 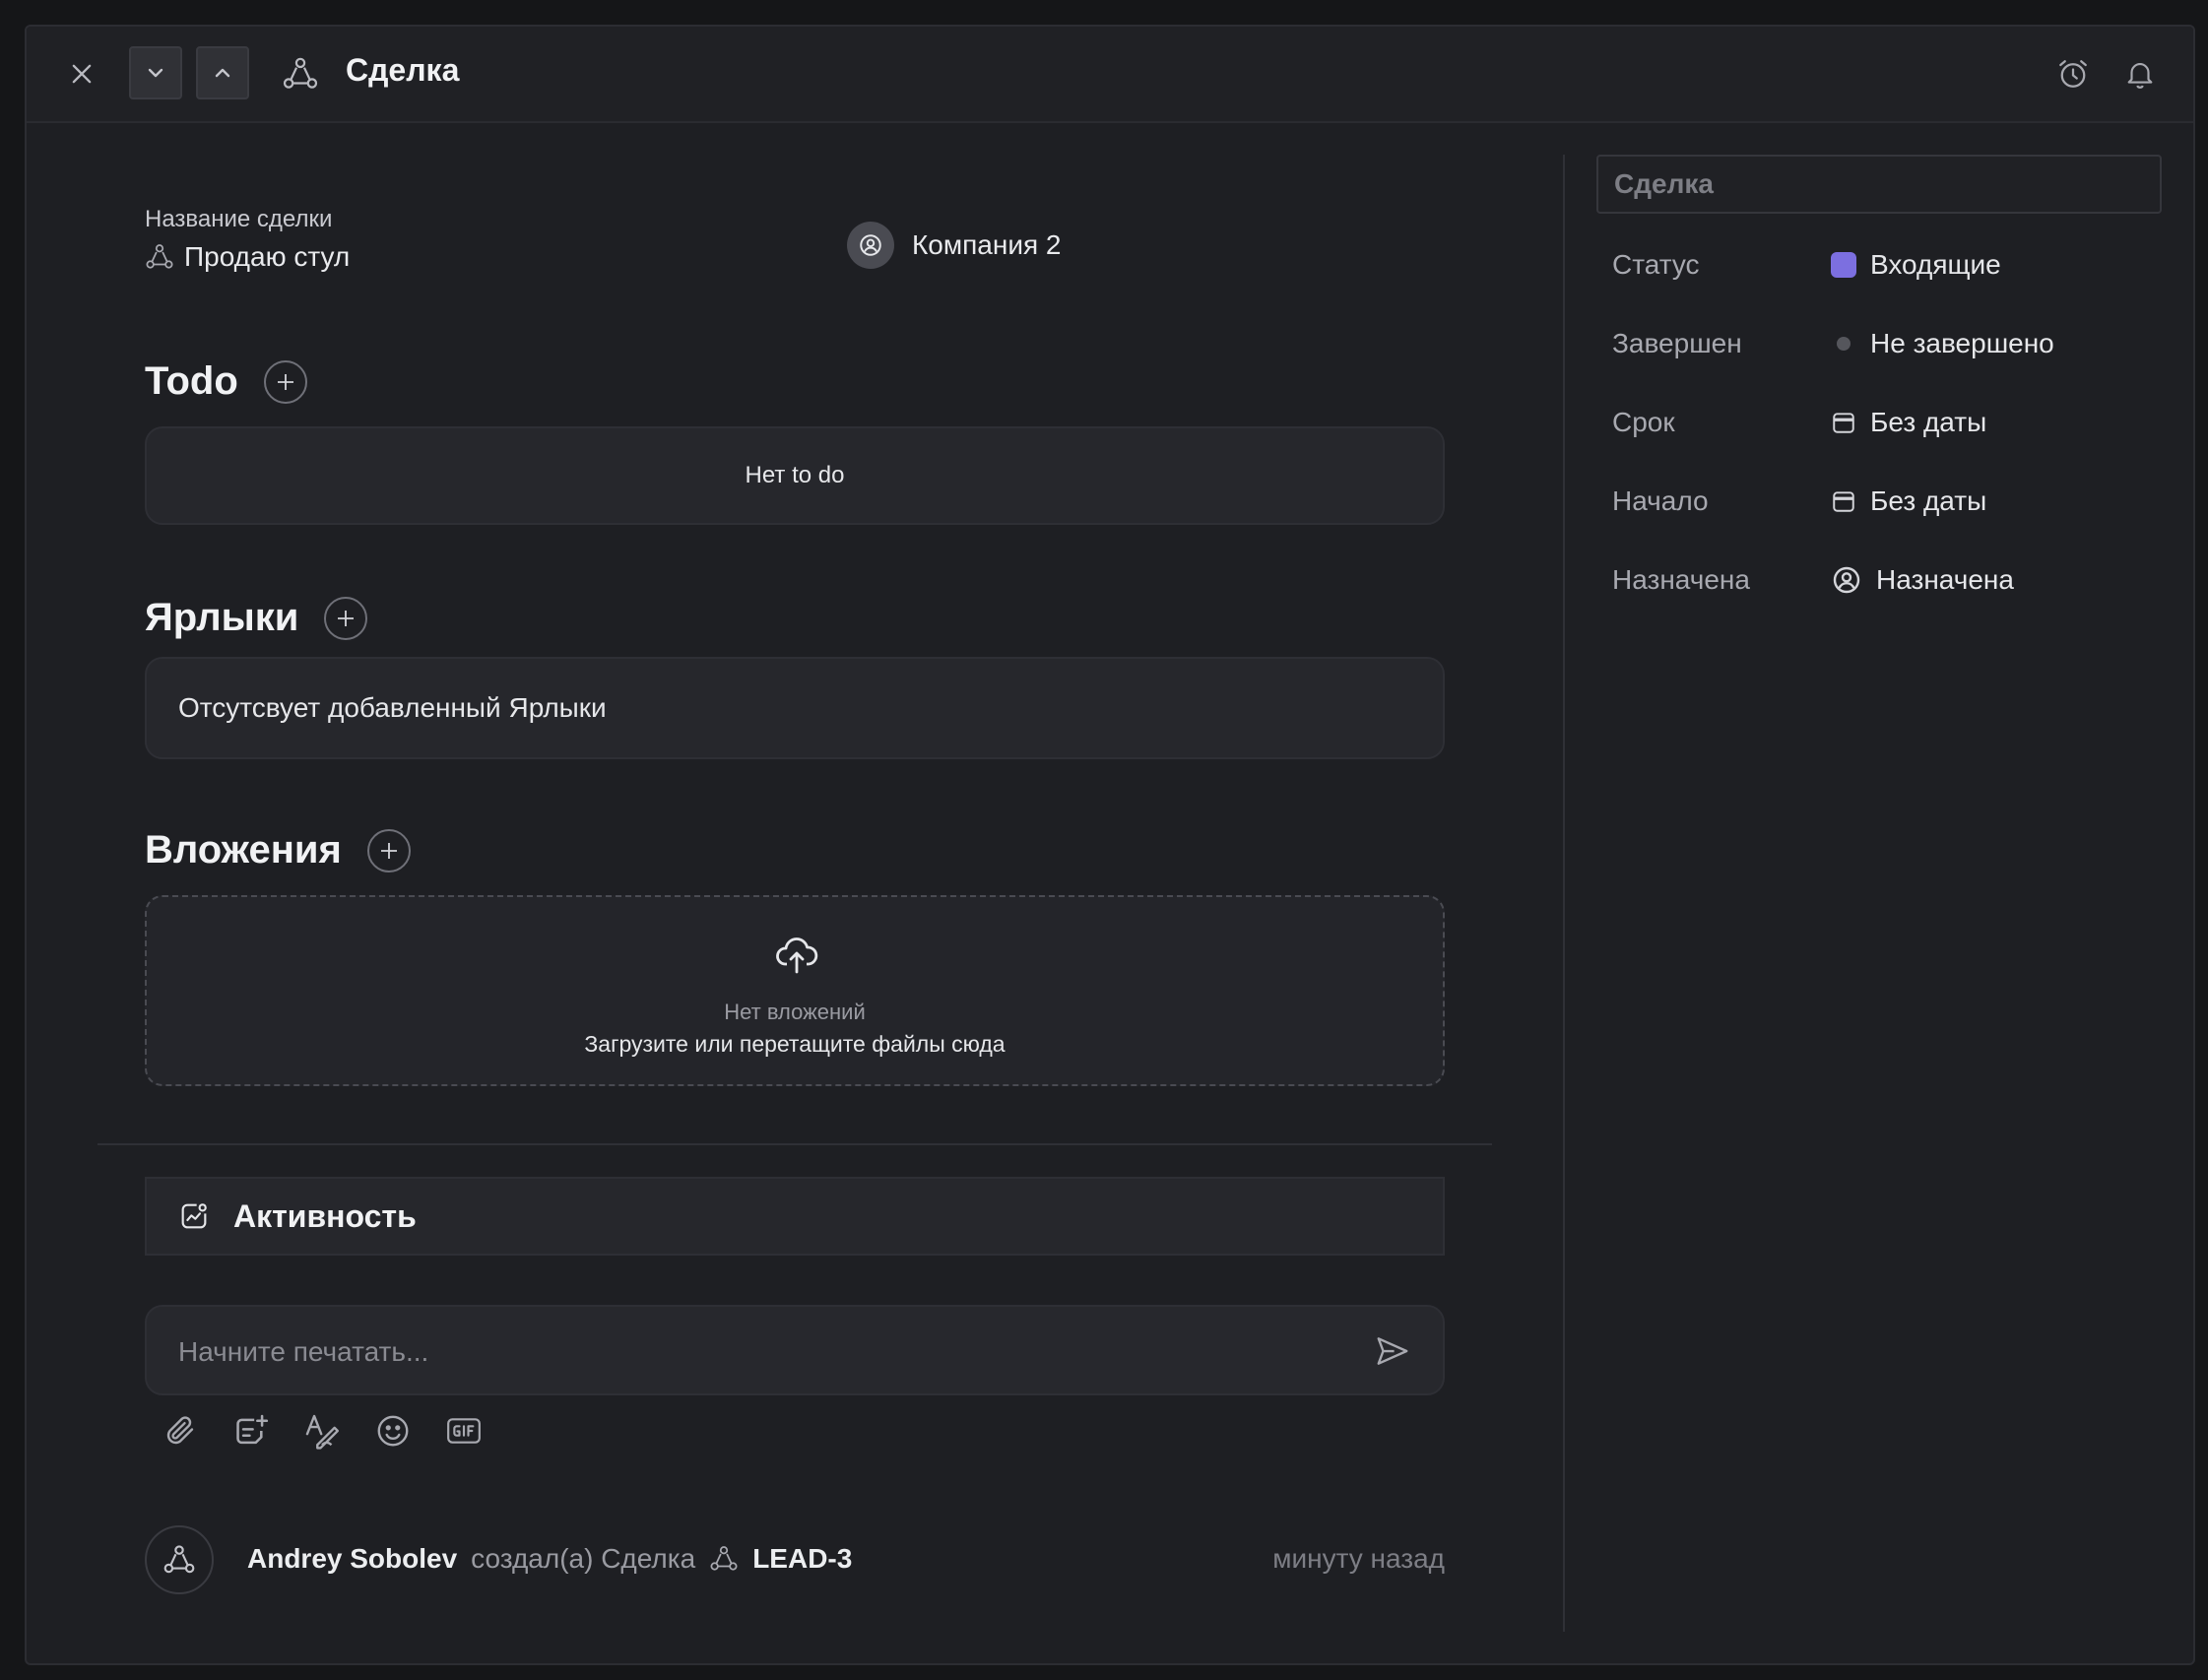 What do you see at coordinates (1879, 184) in the screenshot?
I see `sidebar-title: Сделка` at bounding box center [1879, 184].